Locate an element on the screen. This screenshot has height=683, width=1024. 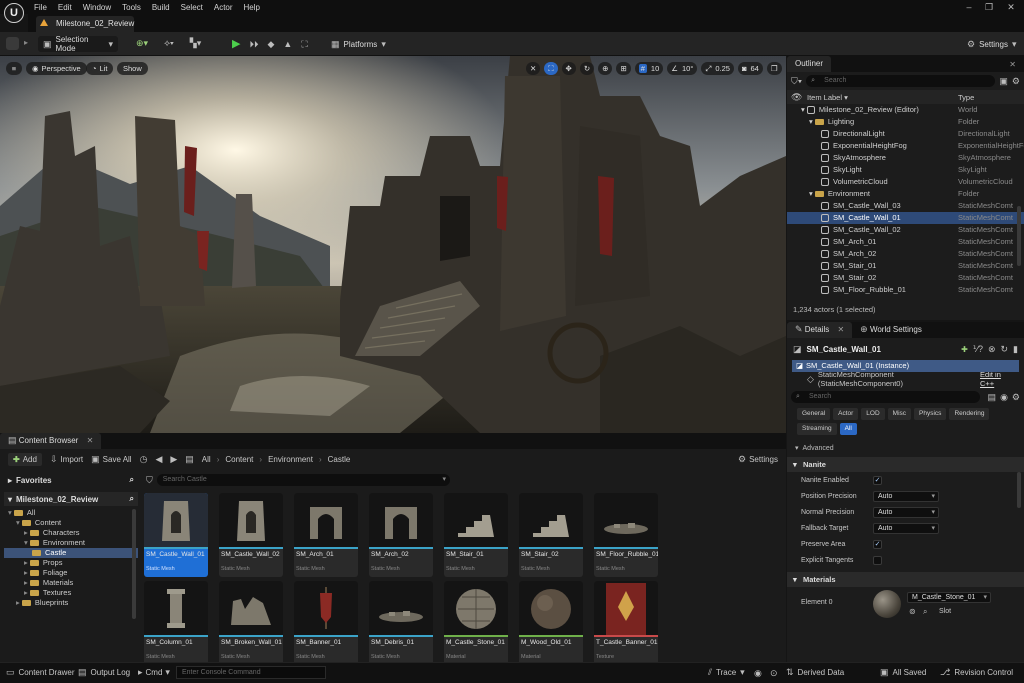
eye-icon: ◉ is located at coordinates (1004, 397).